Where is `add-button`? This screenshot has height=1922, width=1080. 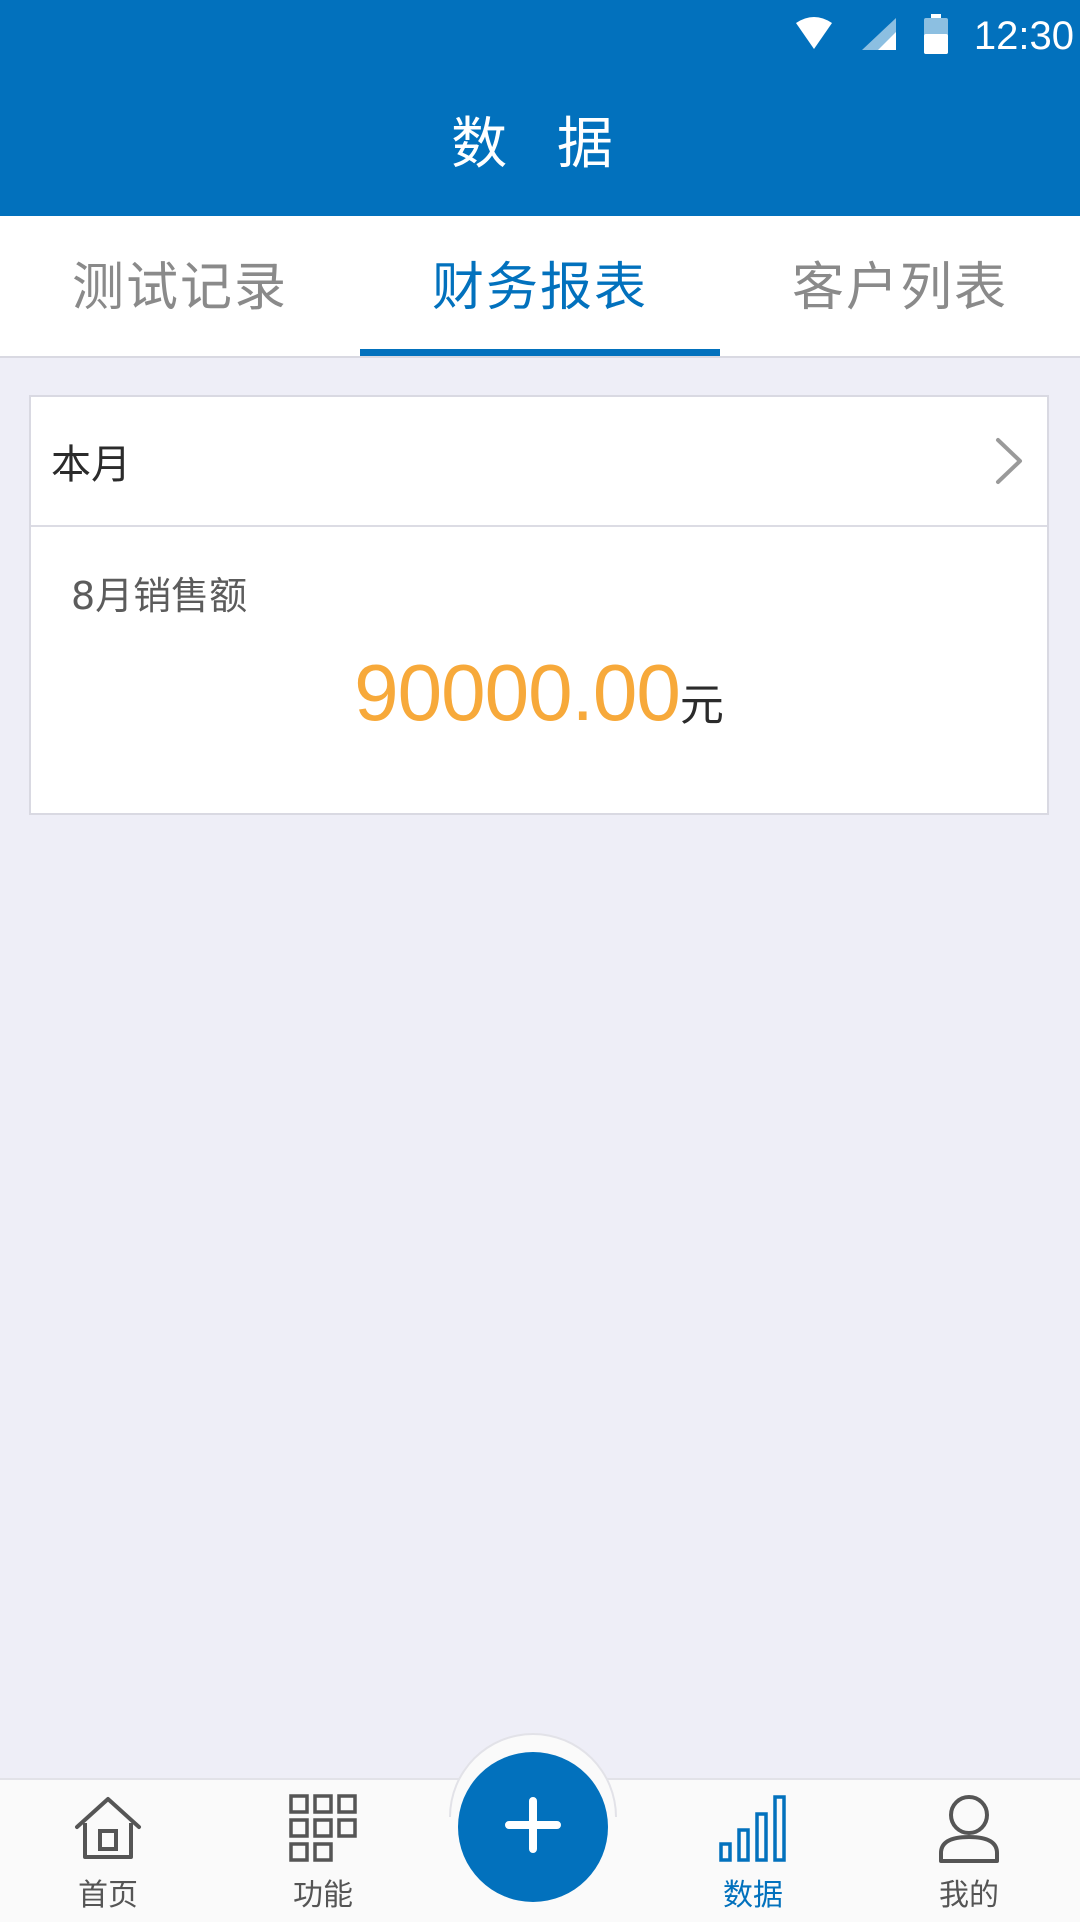 add-button is located at coordinates (533, 1827).